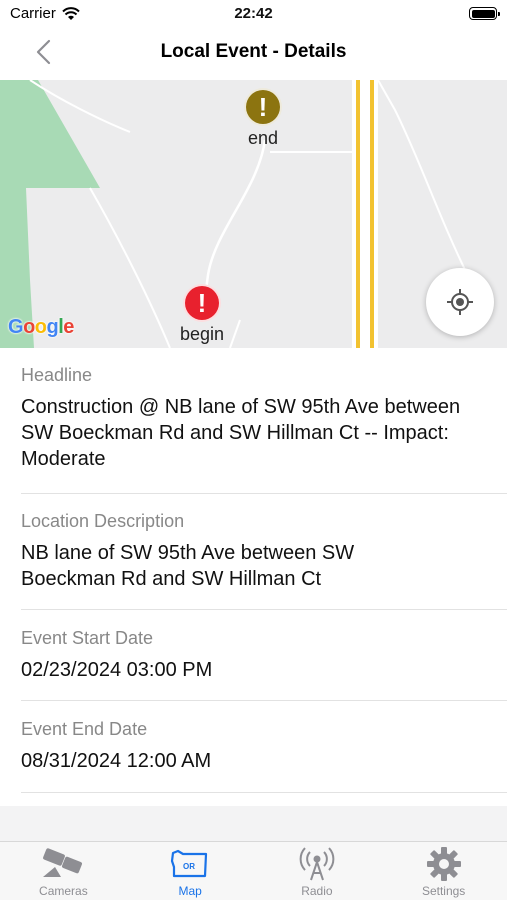 The height and width of the screenshot is (900, 507). Describe the element at coordinates (190, 891) in the screenshot. I see `tab-label-map: Map` at that location.